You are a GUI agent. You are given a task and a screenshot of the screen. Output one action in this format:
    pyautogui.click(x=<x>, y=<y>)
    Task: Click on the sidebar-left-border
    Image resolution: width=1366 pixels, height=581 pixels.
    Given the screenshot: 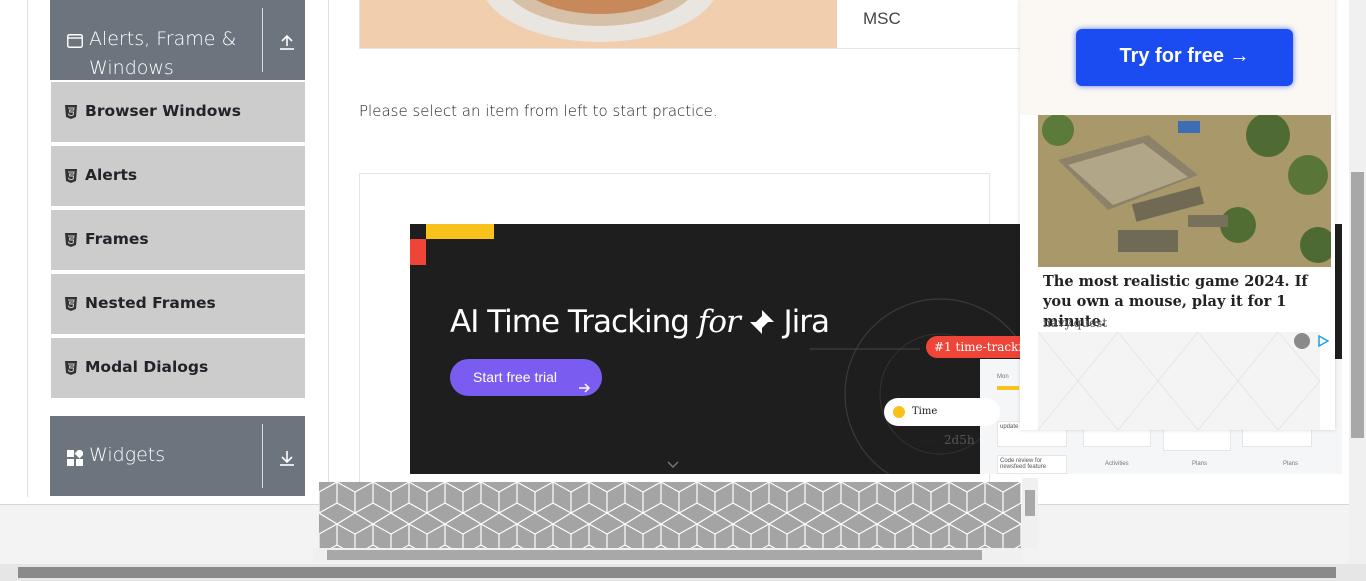 What is the action you would take?
    pyautogui.click(x=27, y=248)
    